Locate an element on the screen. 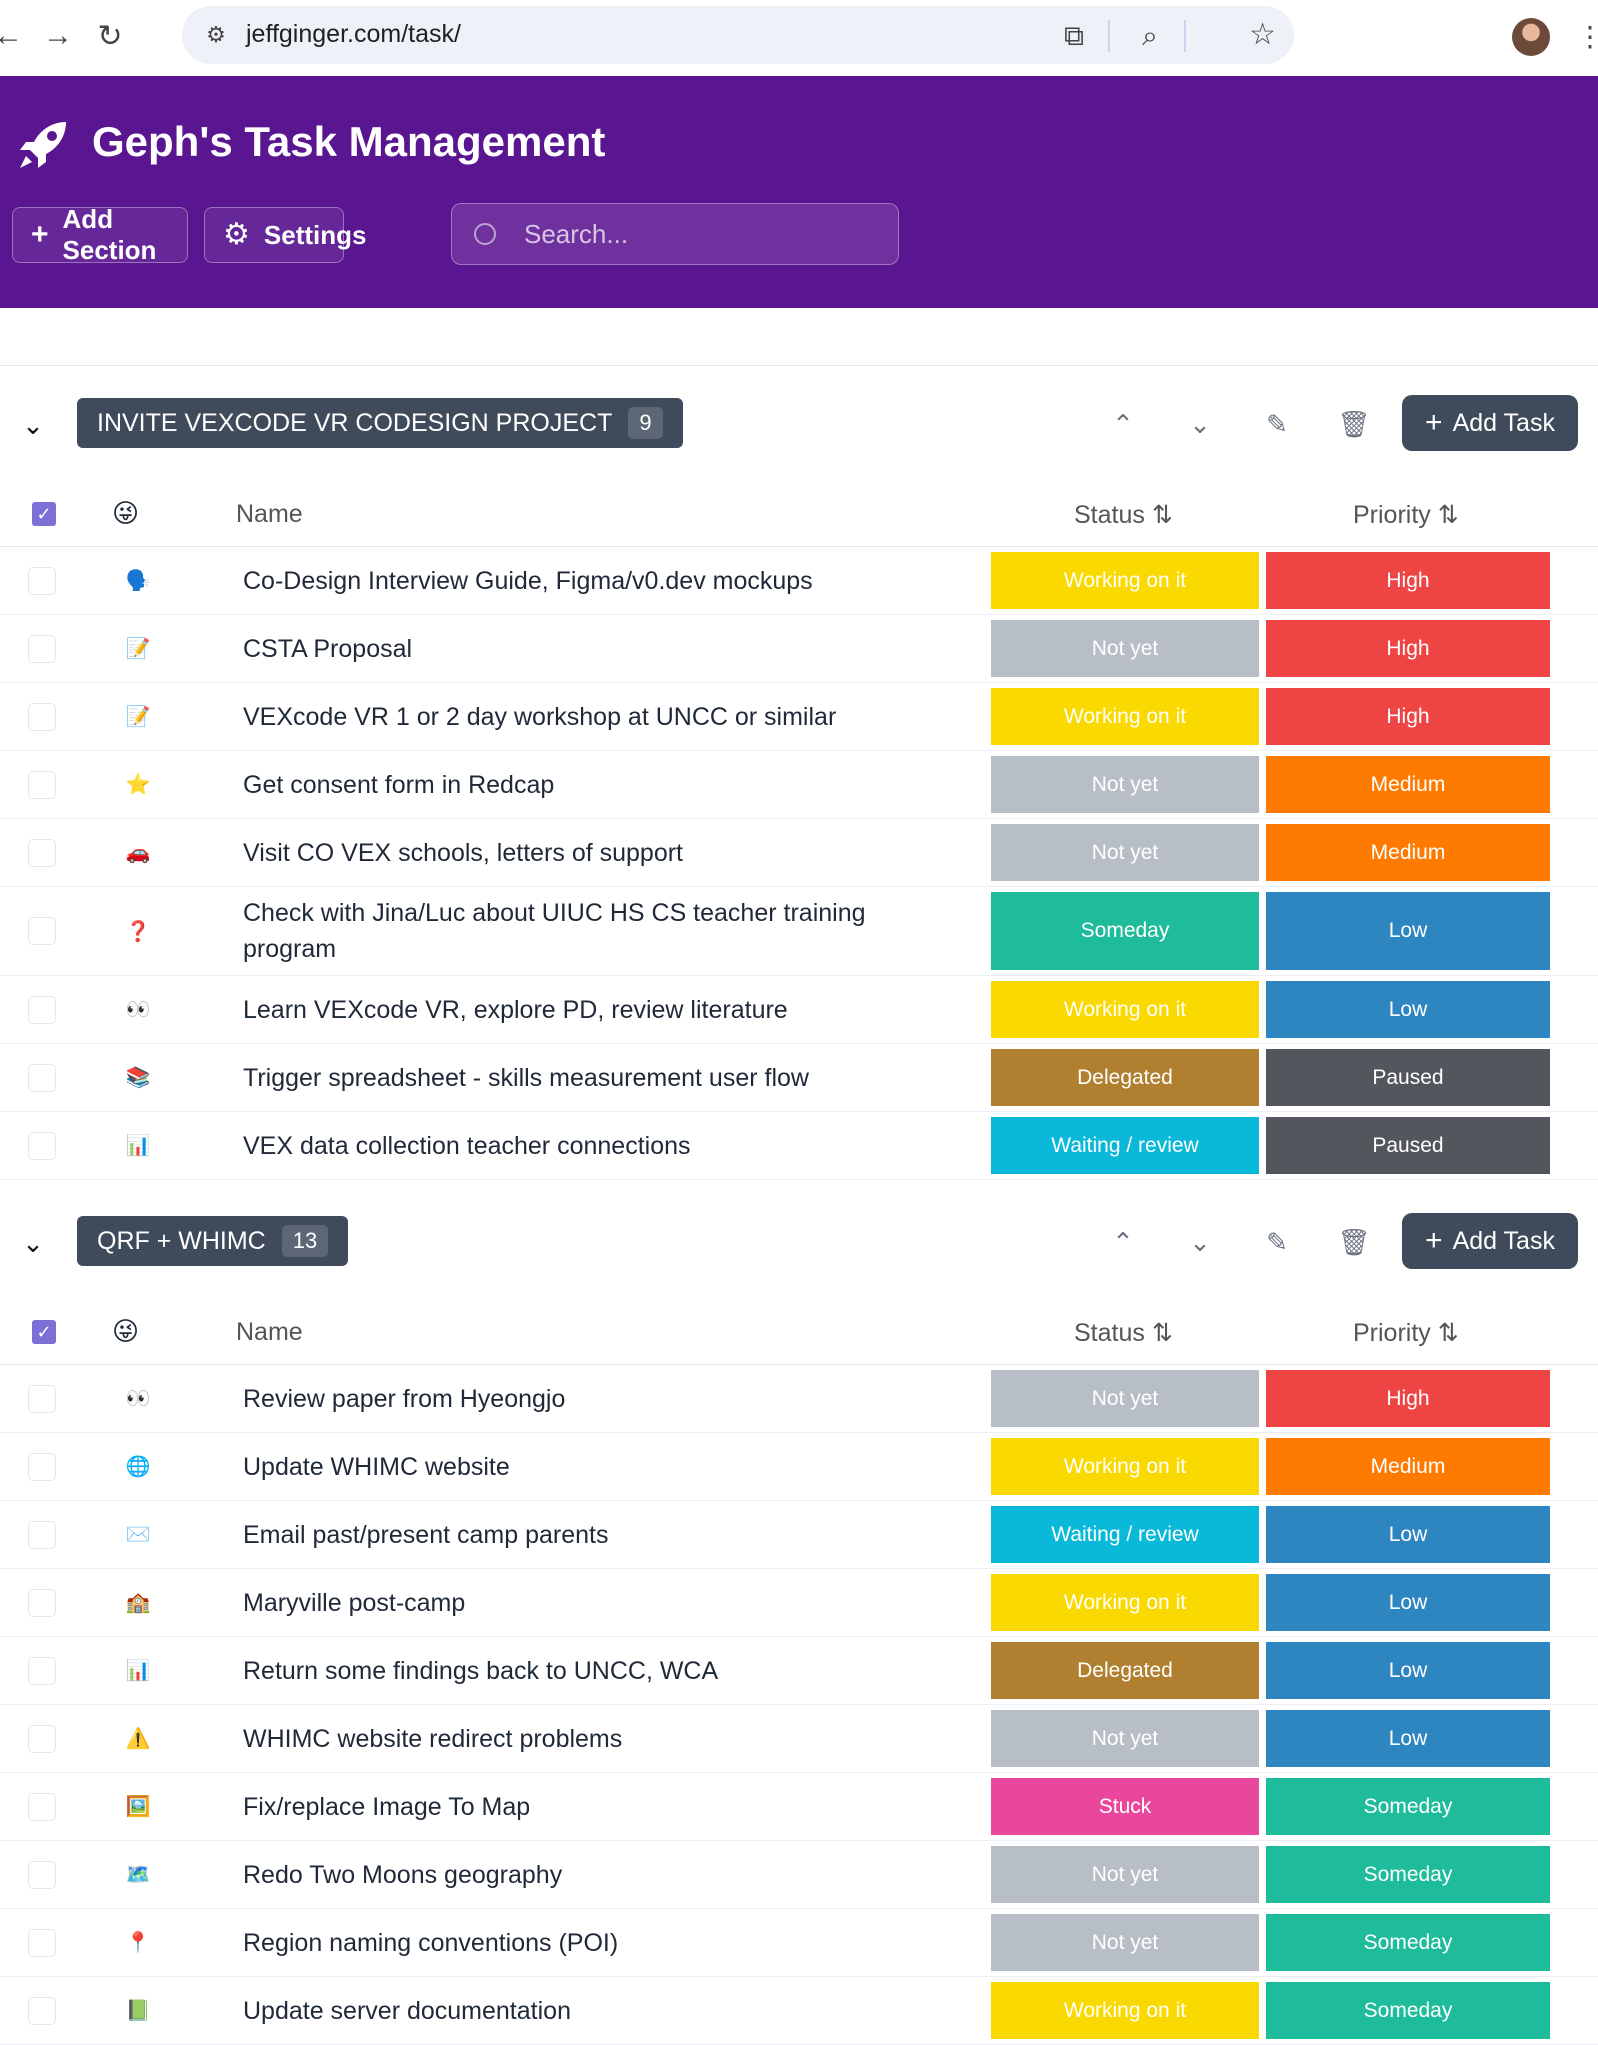  bookmark-star-icon: ☆ is located at coordinates (1262, 34).